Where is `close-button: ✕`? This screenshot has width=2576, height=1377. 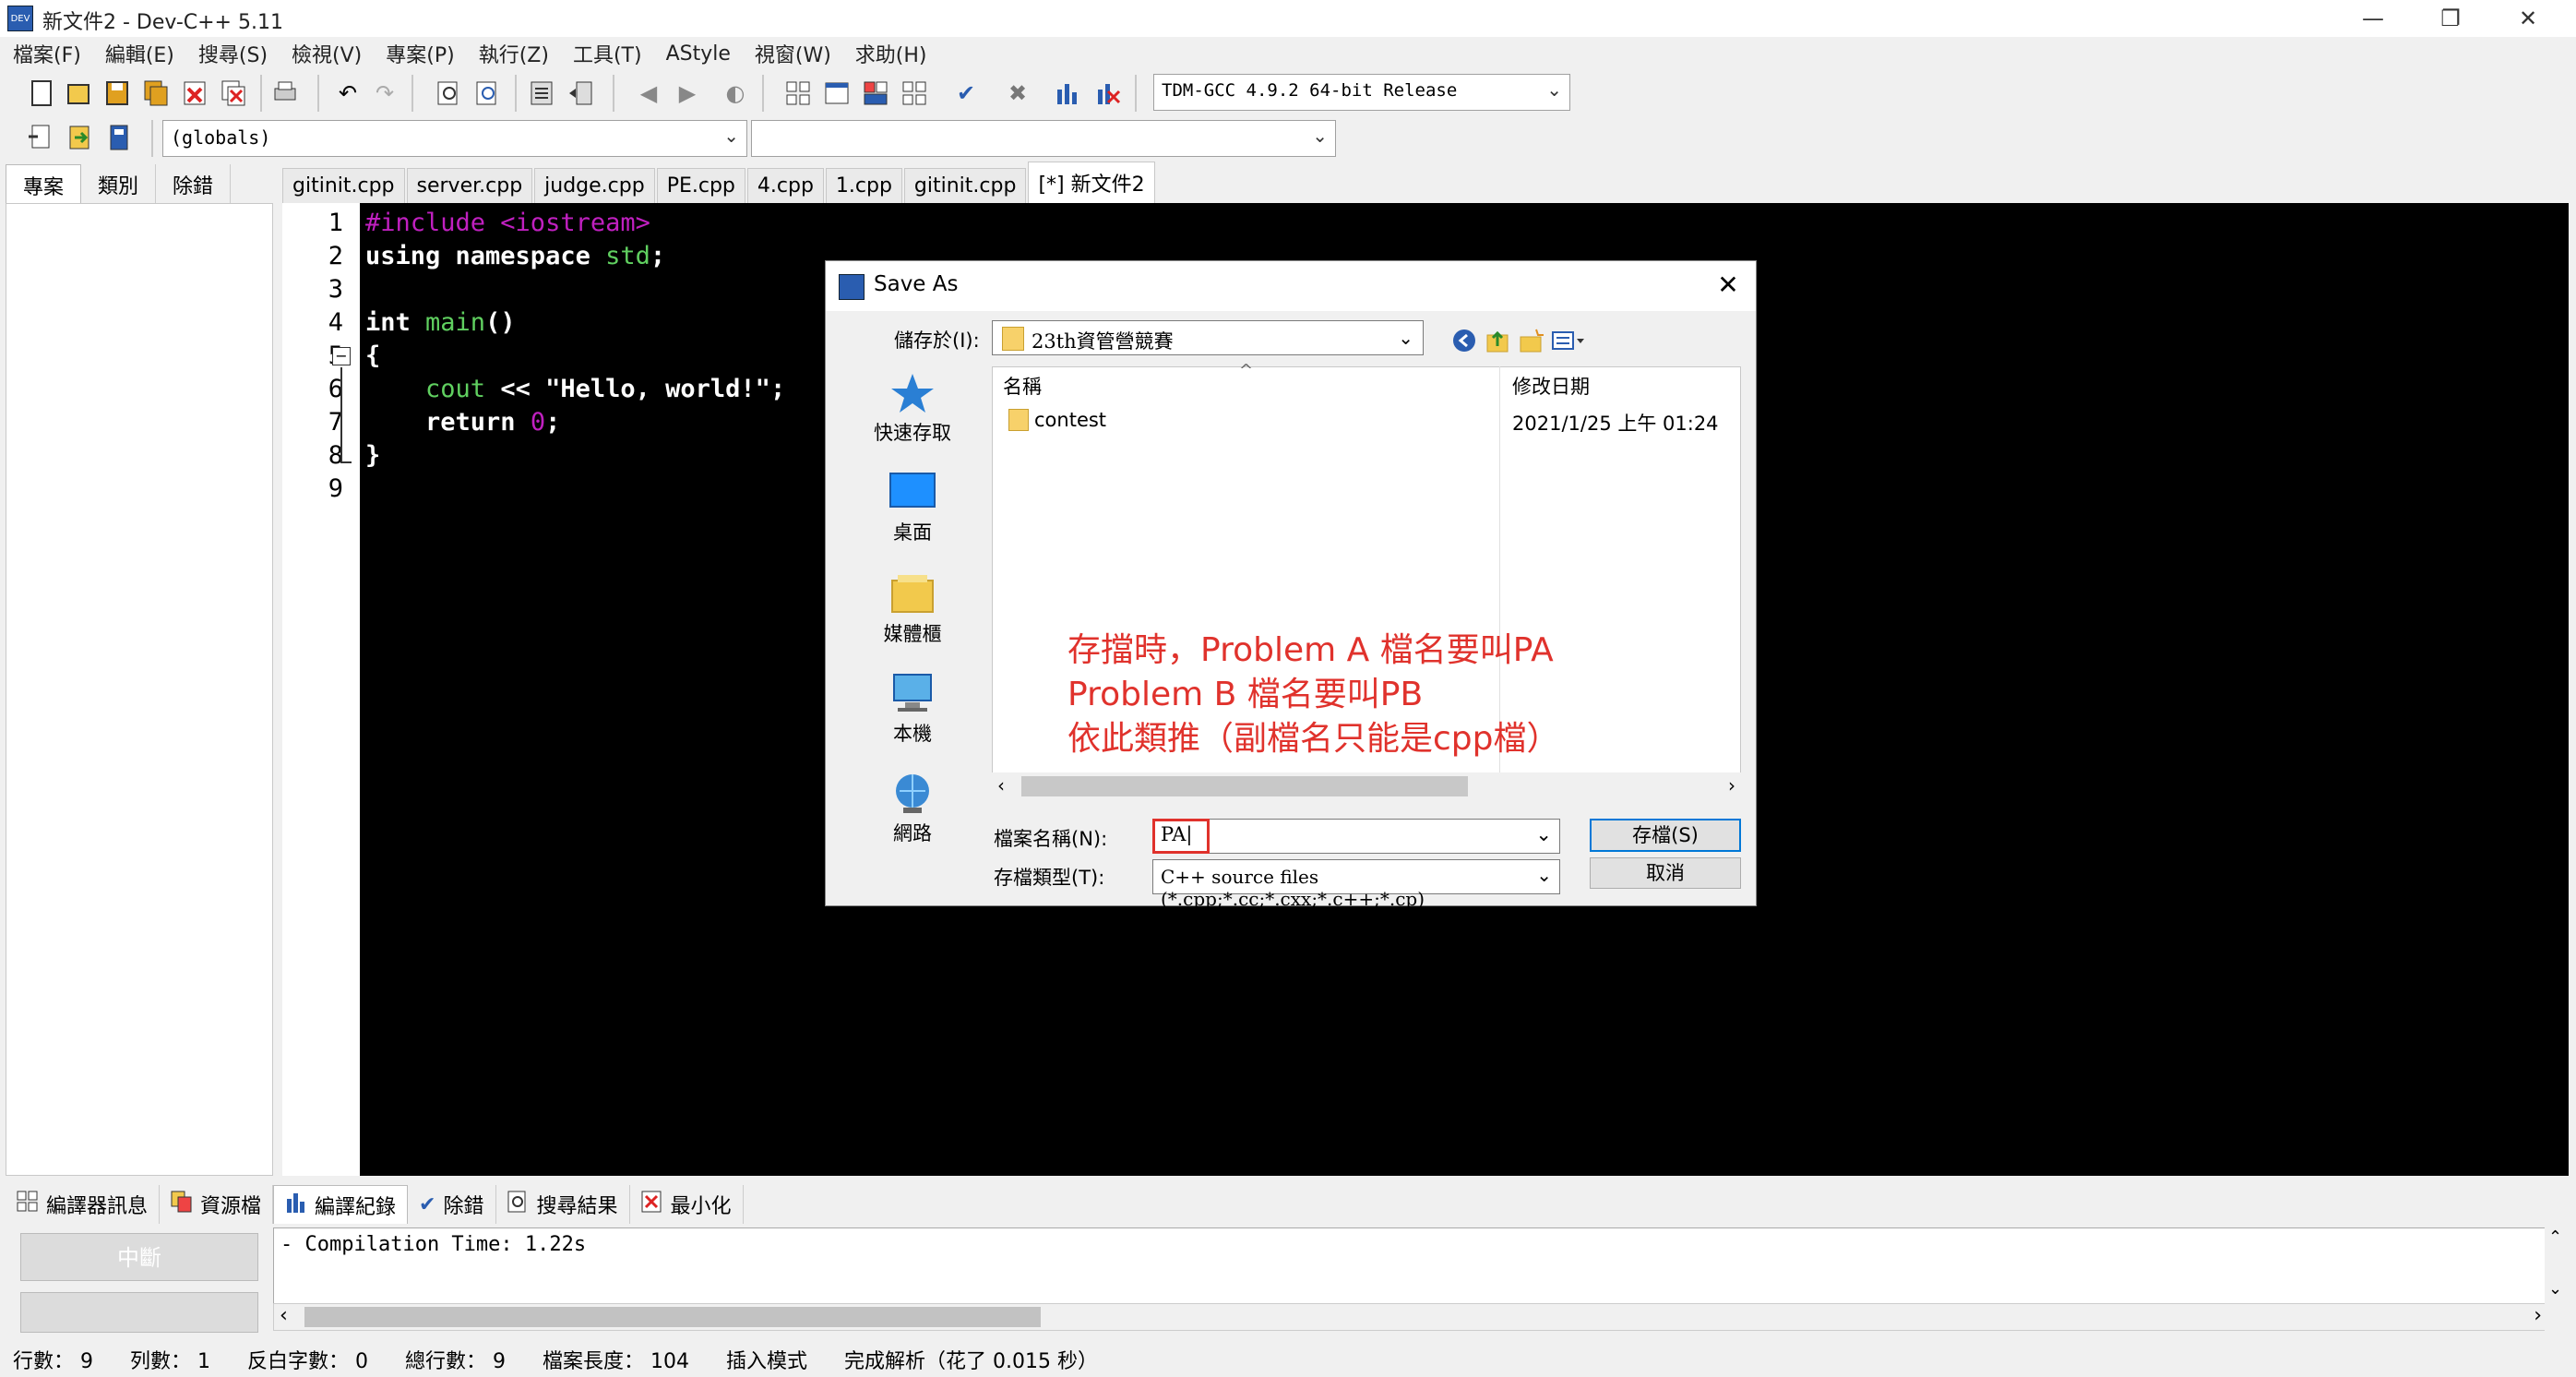 close-button: ✕ is located at coordinates (2528, 18).